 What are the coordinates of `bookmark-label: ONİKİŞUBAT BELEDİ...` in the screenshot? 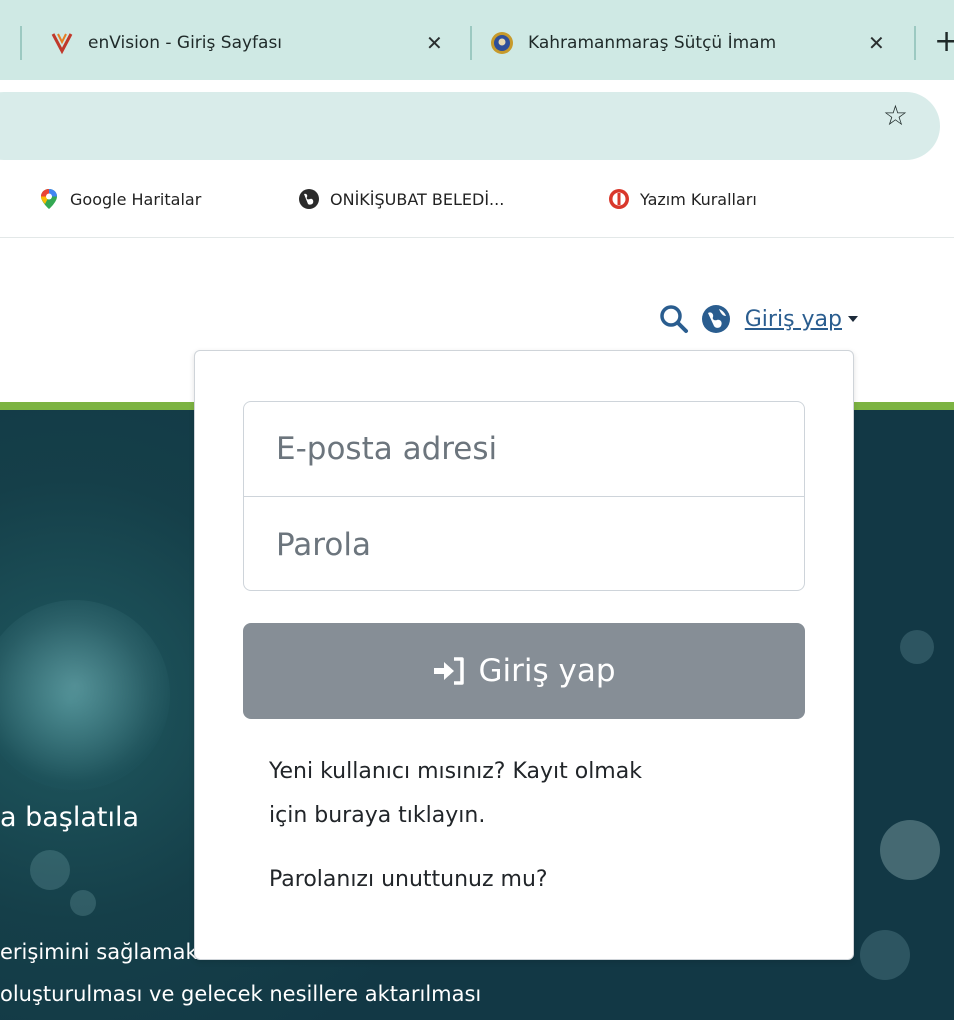 It's located at (417, 199).